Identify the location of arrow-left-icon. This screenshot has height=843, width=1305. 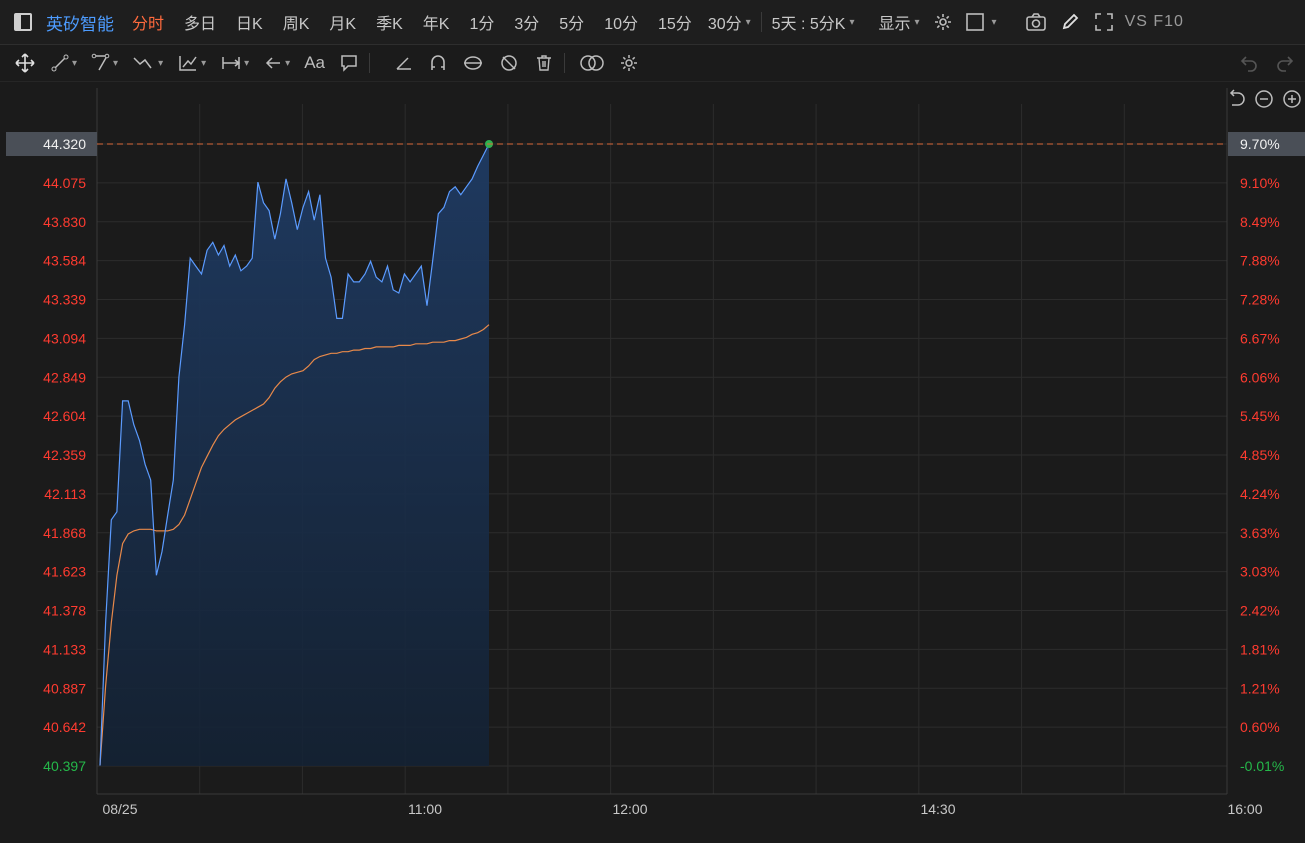
(273, 63).